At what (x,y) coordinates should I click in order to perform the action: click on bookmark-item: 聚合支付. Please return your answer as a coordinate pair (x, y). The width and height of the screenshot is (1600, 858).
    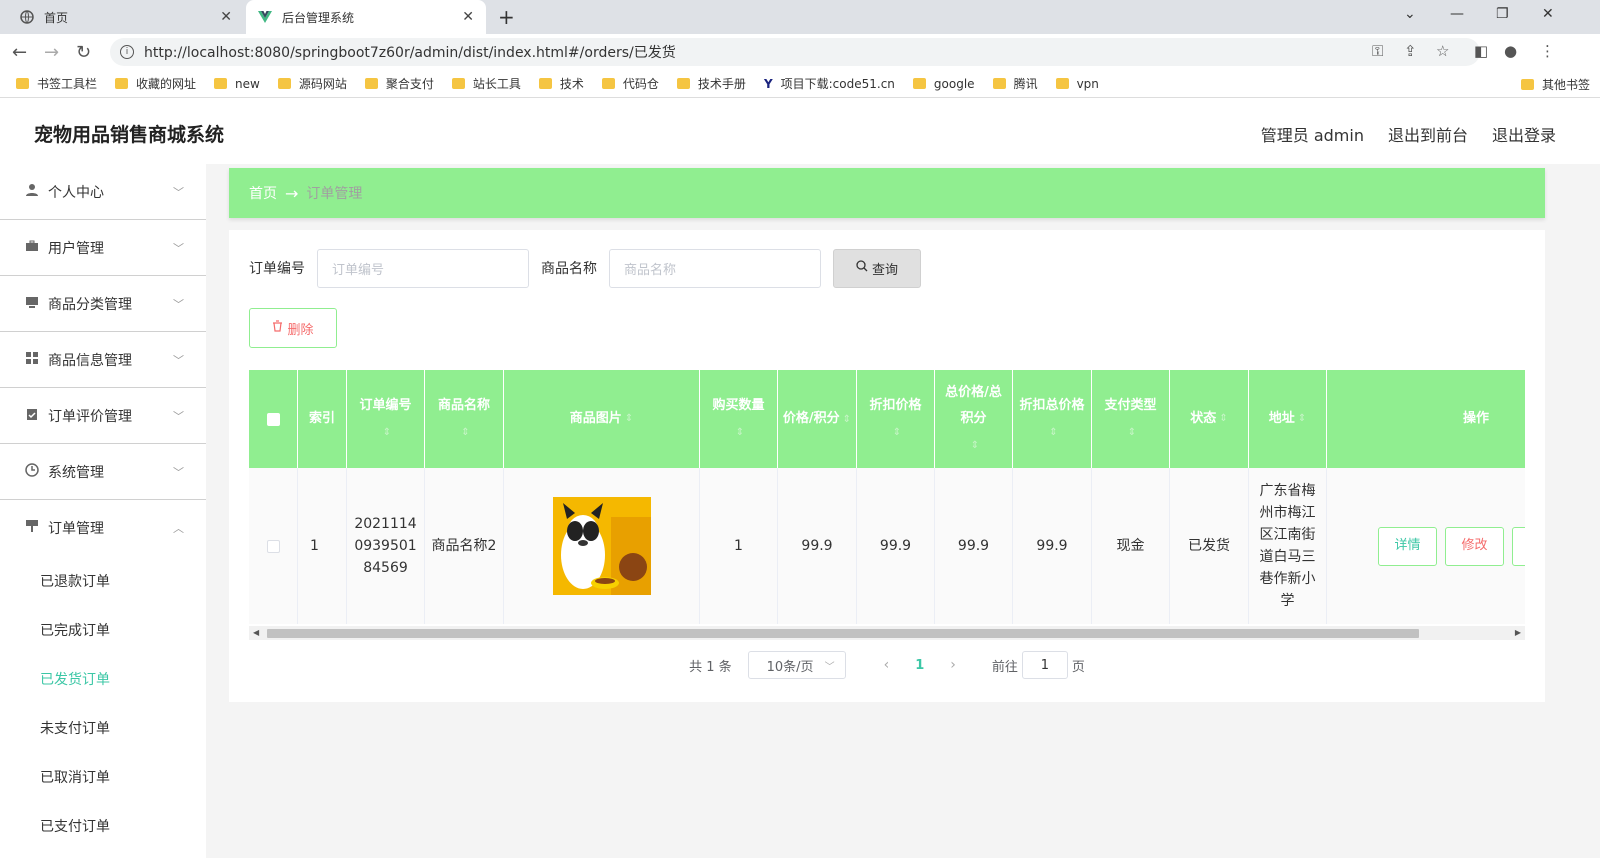
    Looking at the image, I should click on (399, 83).